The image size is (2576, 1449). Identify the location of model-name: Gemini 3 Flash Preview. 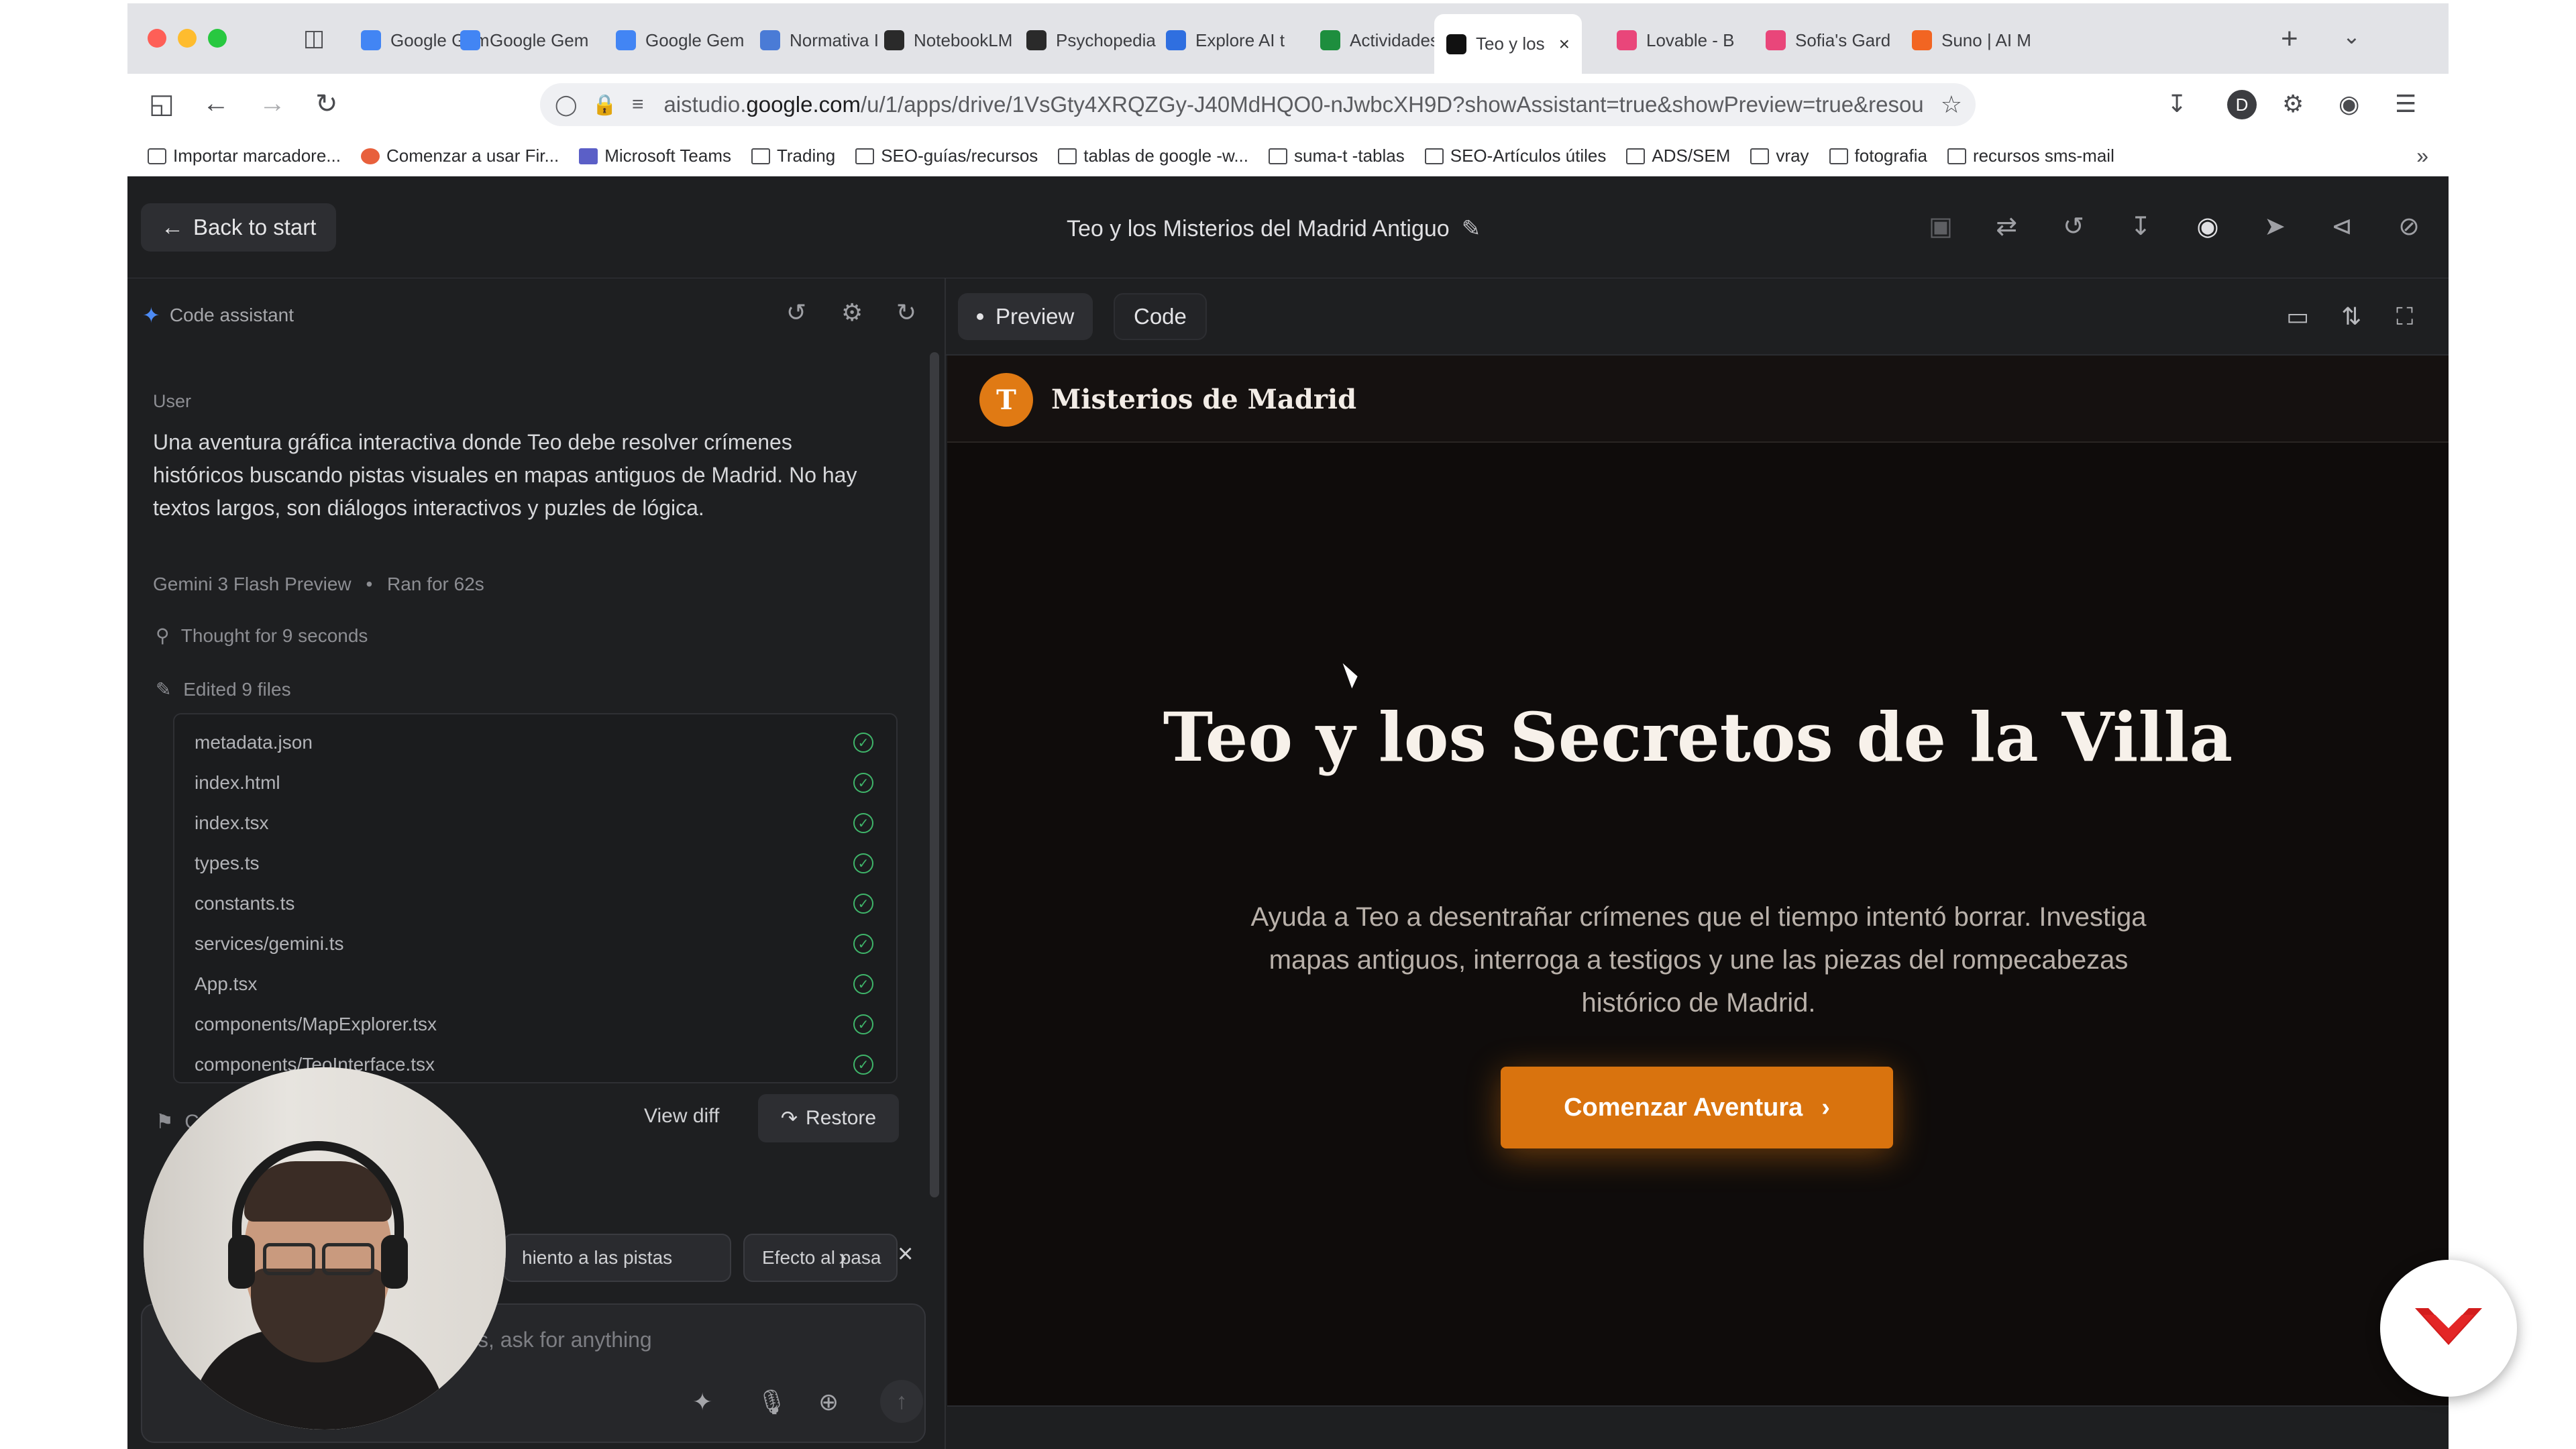
(252, 584).